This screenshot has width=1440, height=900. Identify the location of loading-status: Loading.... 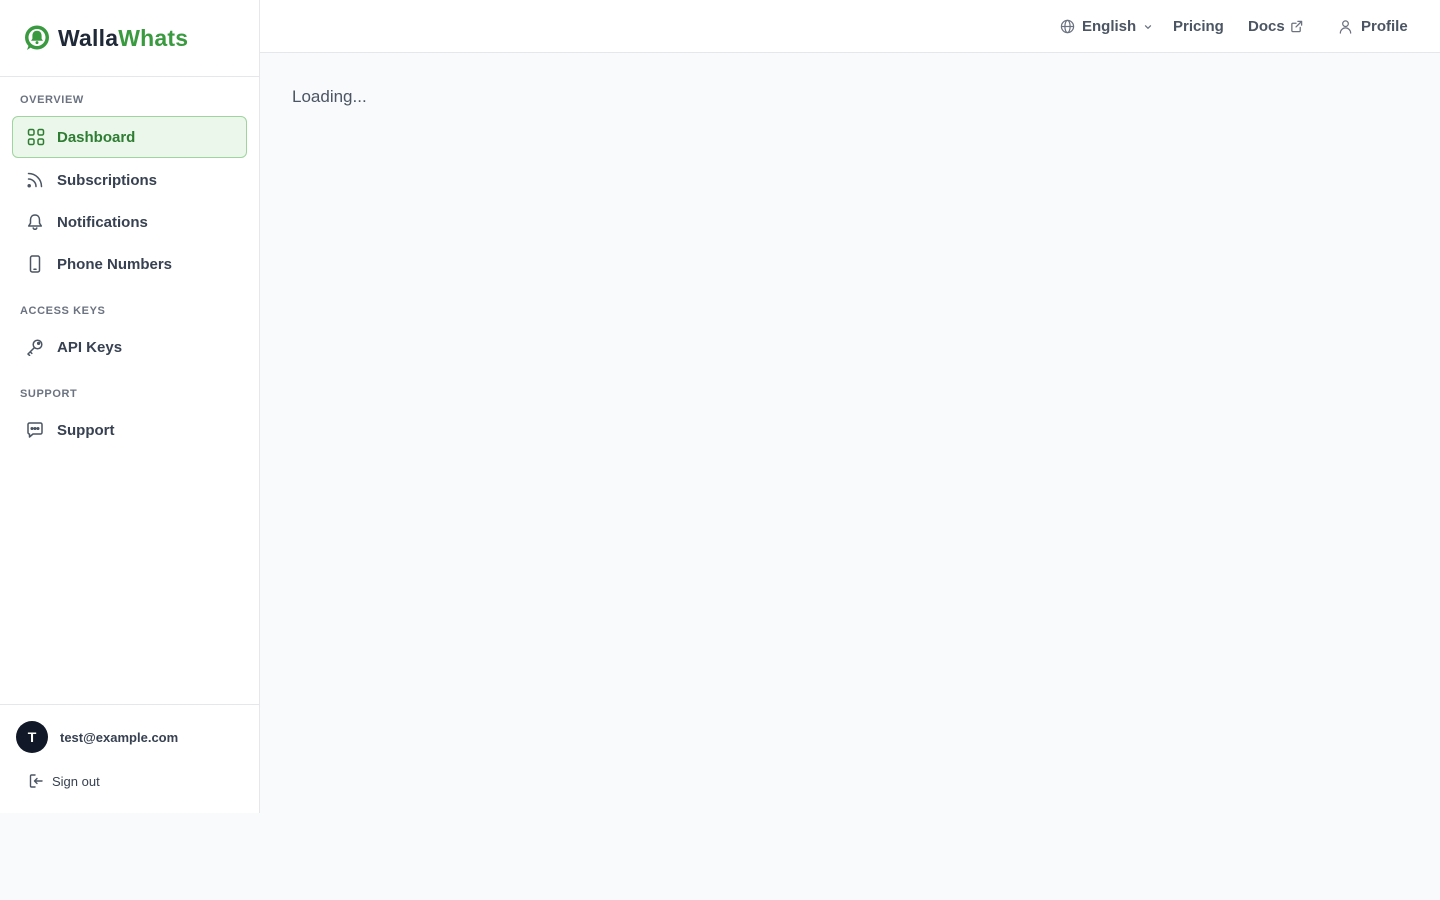
(329, 96).